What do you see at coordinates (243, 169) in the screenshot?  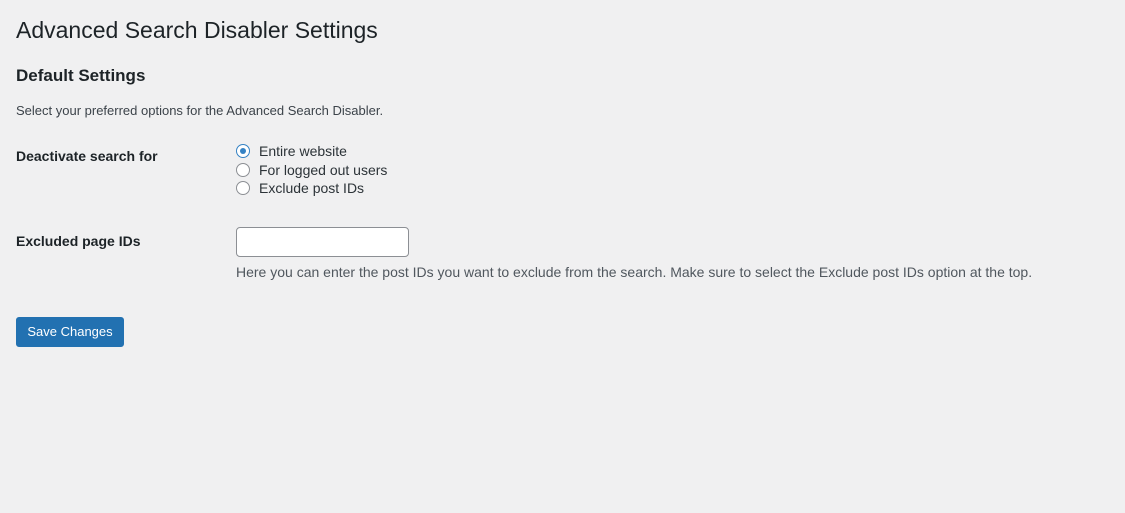 I see `radio-button-logged-out-users` at bounding box center [243, 169].